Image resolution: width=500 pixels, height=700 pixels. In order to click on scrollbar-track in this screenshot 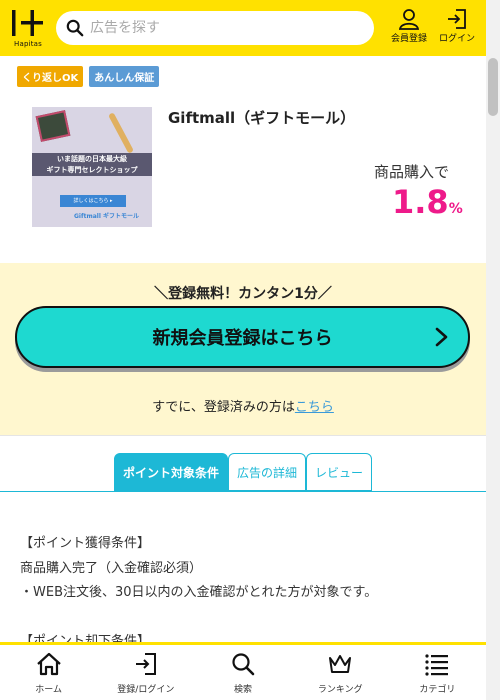, I will do `click(493, 350)`.